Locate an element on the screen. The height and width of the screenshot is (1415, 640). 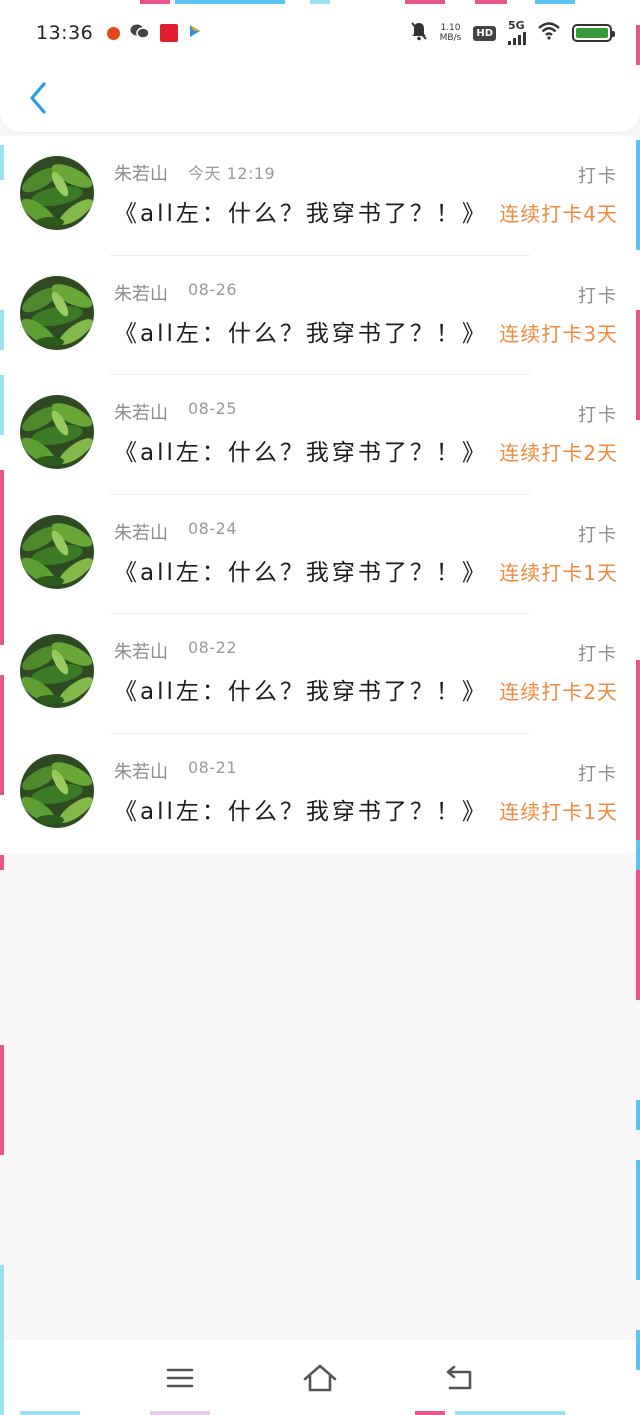
list-item: 朱若山 08-26 《all左：什么？我穿书了？！》 打卡 连续打卡3天 is located at coordinates (320, 316).